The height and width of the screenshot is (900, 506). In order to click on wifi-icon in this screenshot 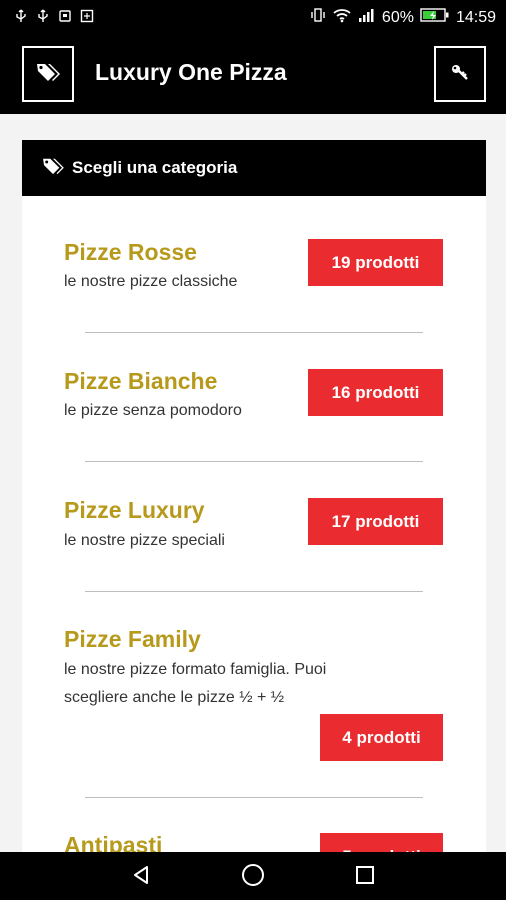, I will do `click(342, 17)`.